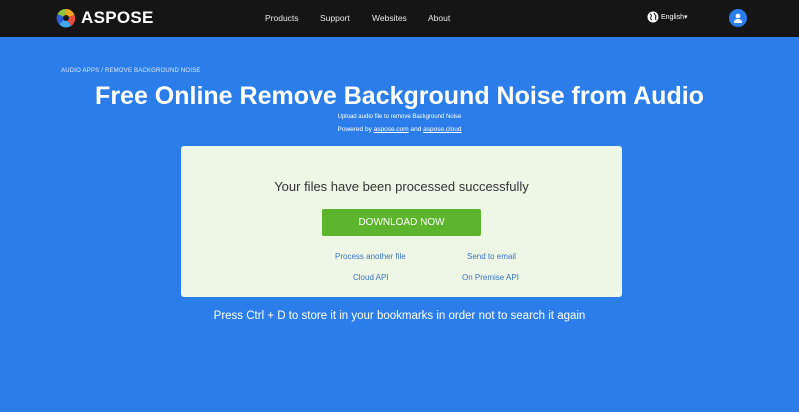 The image size is (799, 412). Describe the element at coordinates (653, 17) in the screenshot. I see `globe-icon` at that location.